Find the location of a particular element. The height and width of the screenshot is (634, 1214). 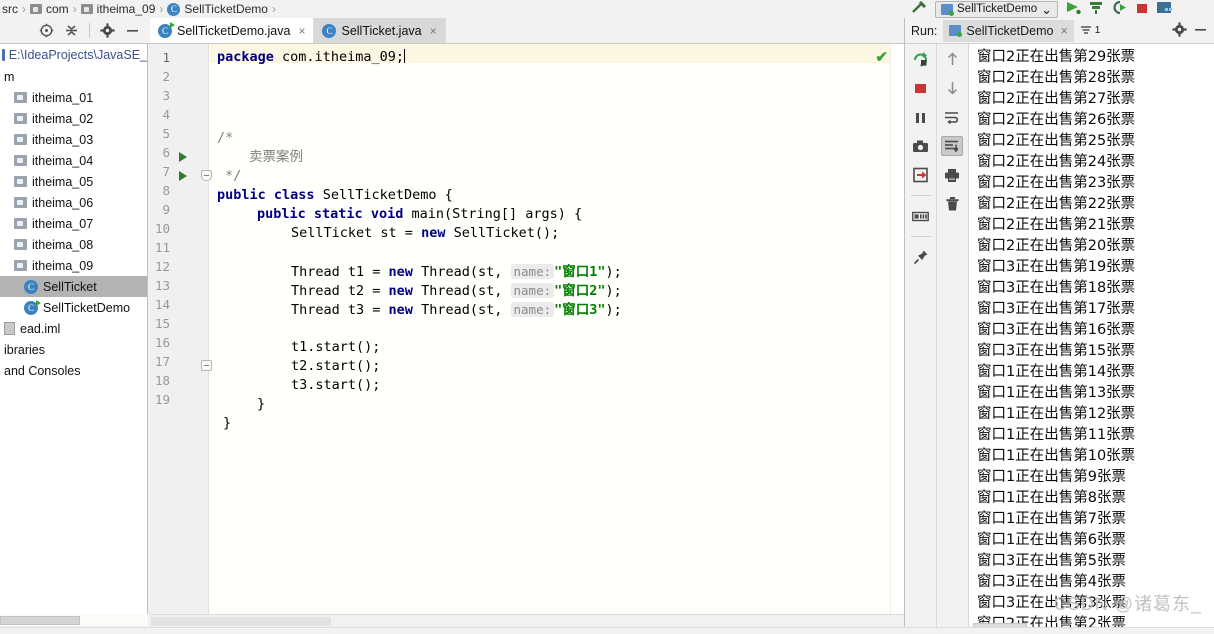

scroll-down-icon is located at coordinates (952, 88).